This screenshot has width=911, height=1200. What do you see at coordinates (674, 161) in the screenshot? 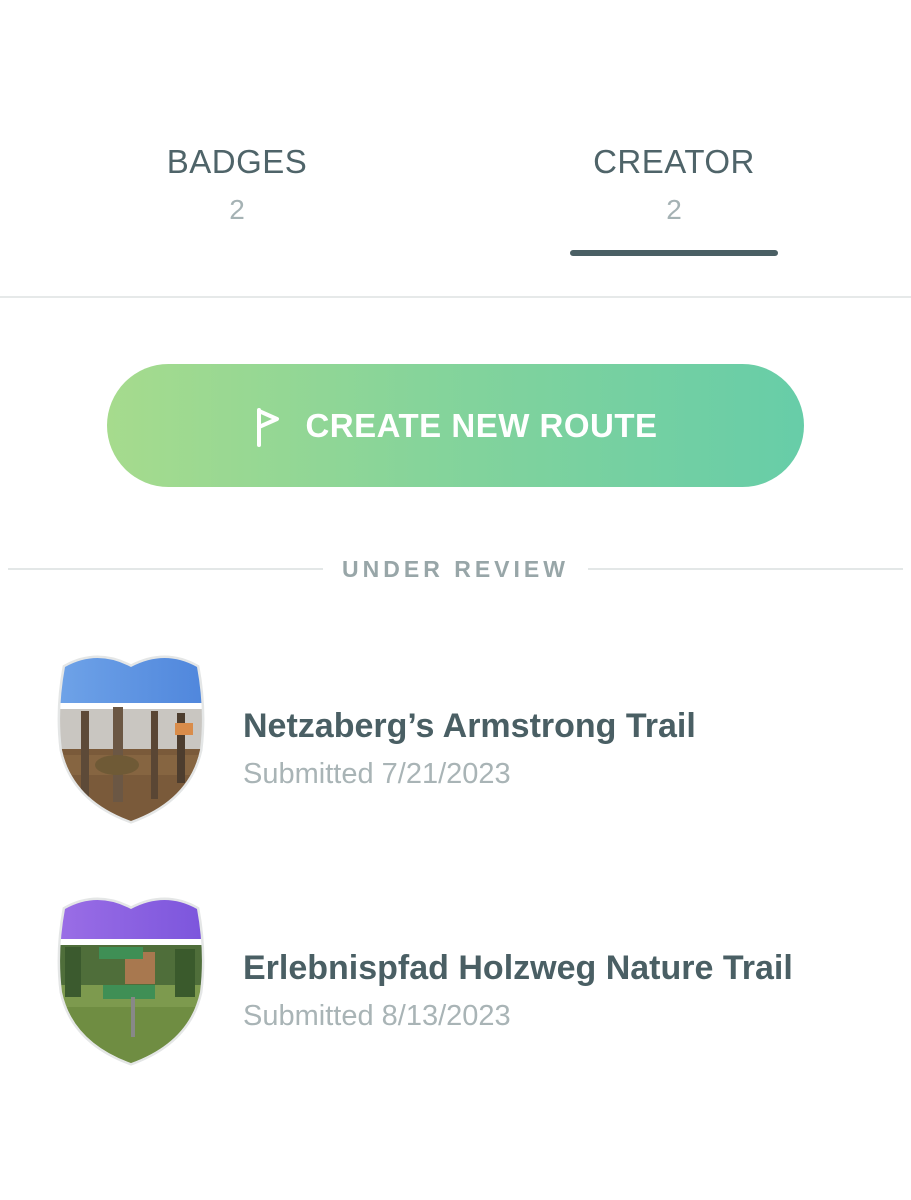
I see `tab-creator-label: CREATOR` at bounding box center [674, 161].